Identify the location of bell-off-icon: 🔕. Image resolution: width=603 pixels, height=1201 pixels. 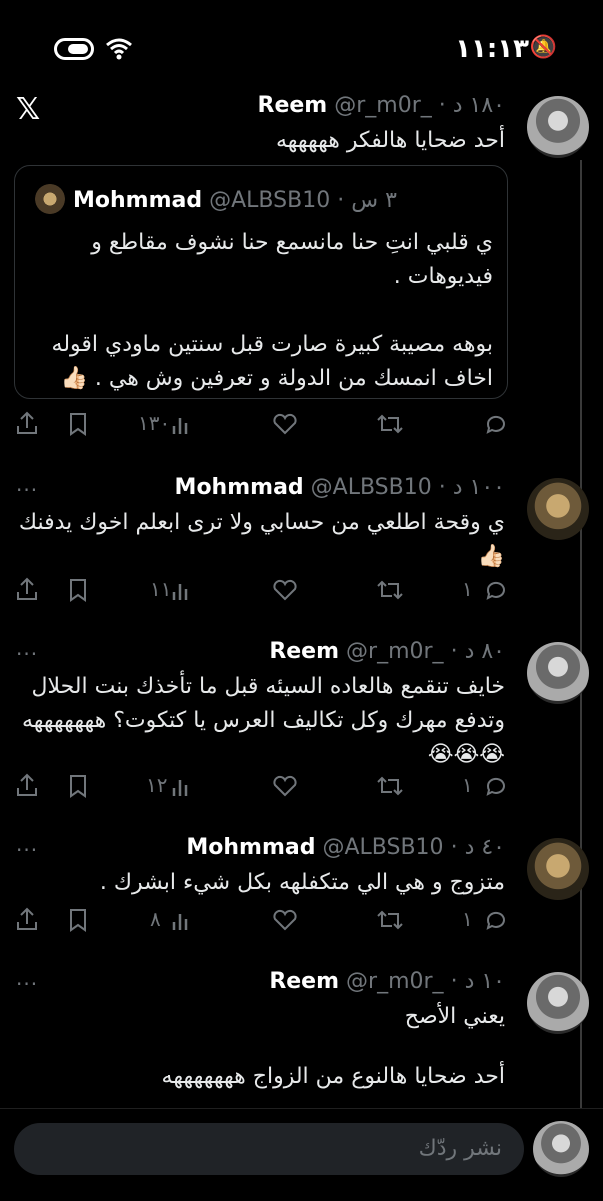
(543, 47).